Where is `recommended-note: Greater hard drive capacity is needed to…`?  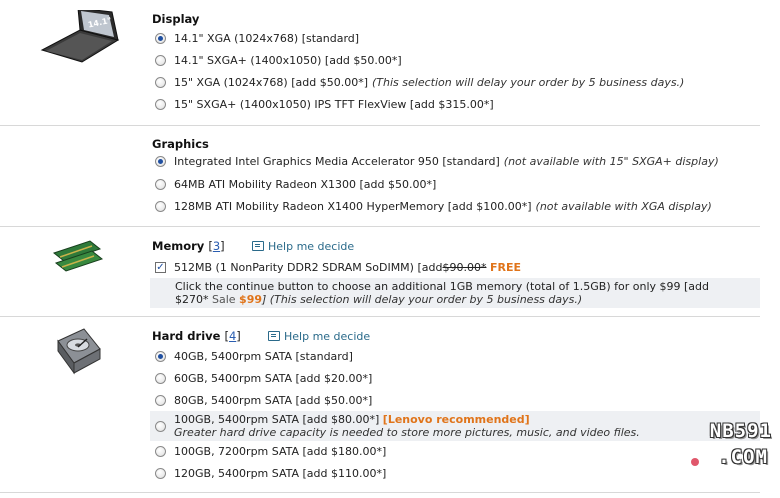 recommended-note: Greater hard drive capacity is needed to… is located at coordinates (407, 432).